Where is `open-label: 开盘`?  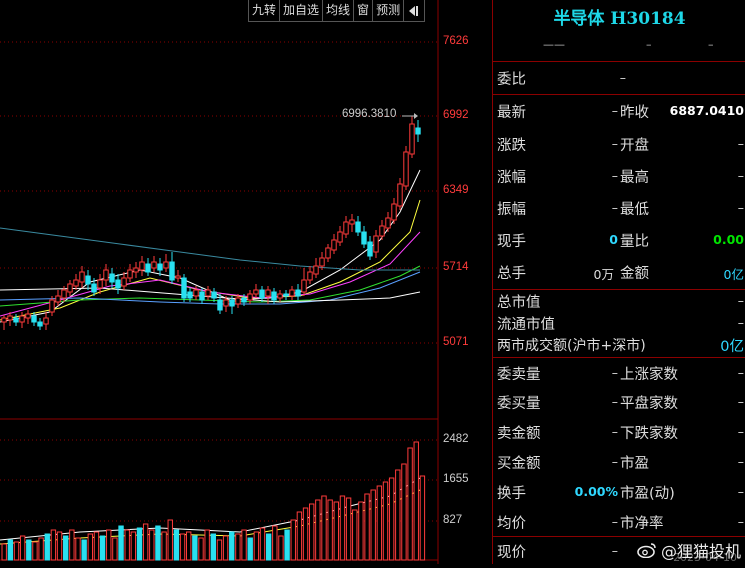
open-label: 开盘 is located at coordinates (634, 146).